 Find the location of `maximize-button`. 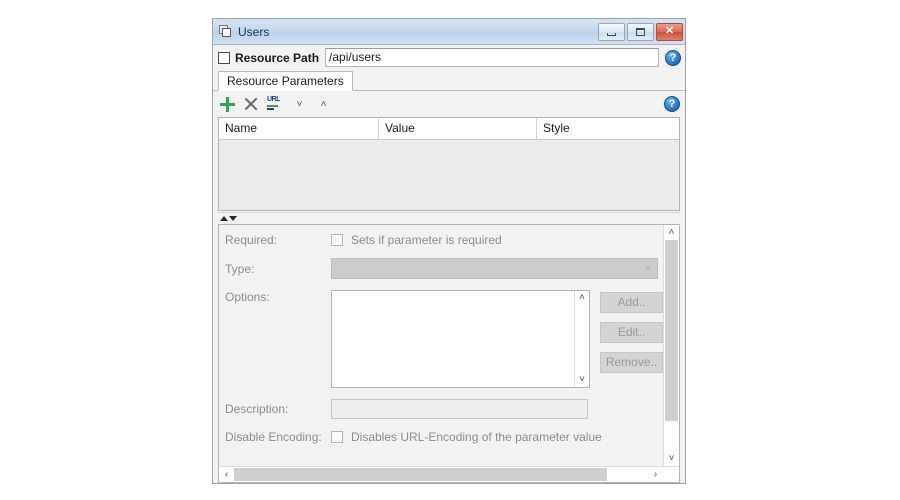

maximize-button is located at coordinates (640, 31).